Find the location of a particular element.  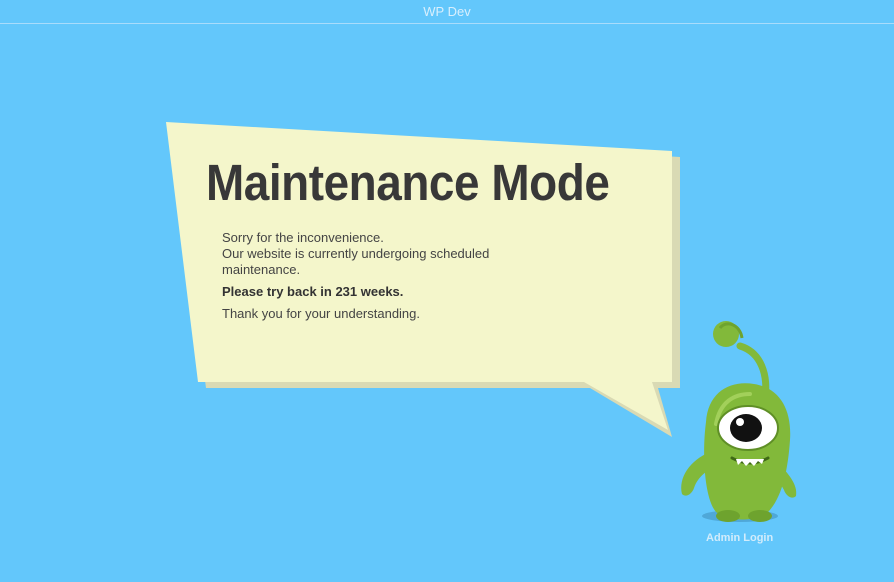

apology-text: Sorry for the inconvenience. is located at coordinates (303, 237).